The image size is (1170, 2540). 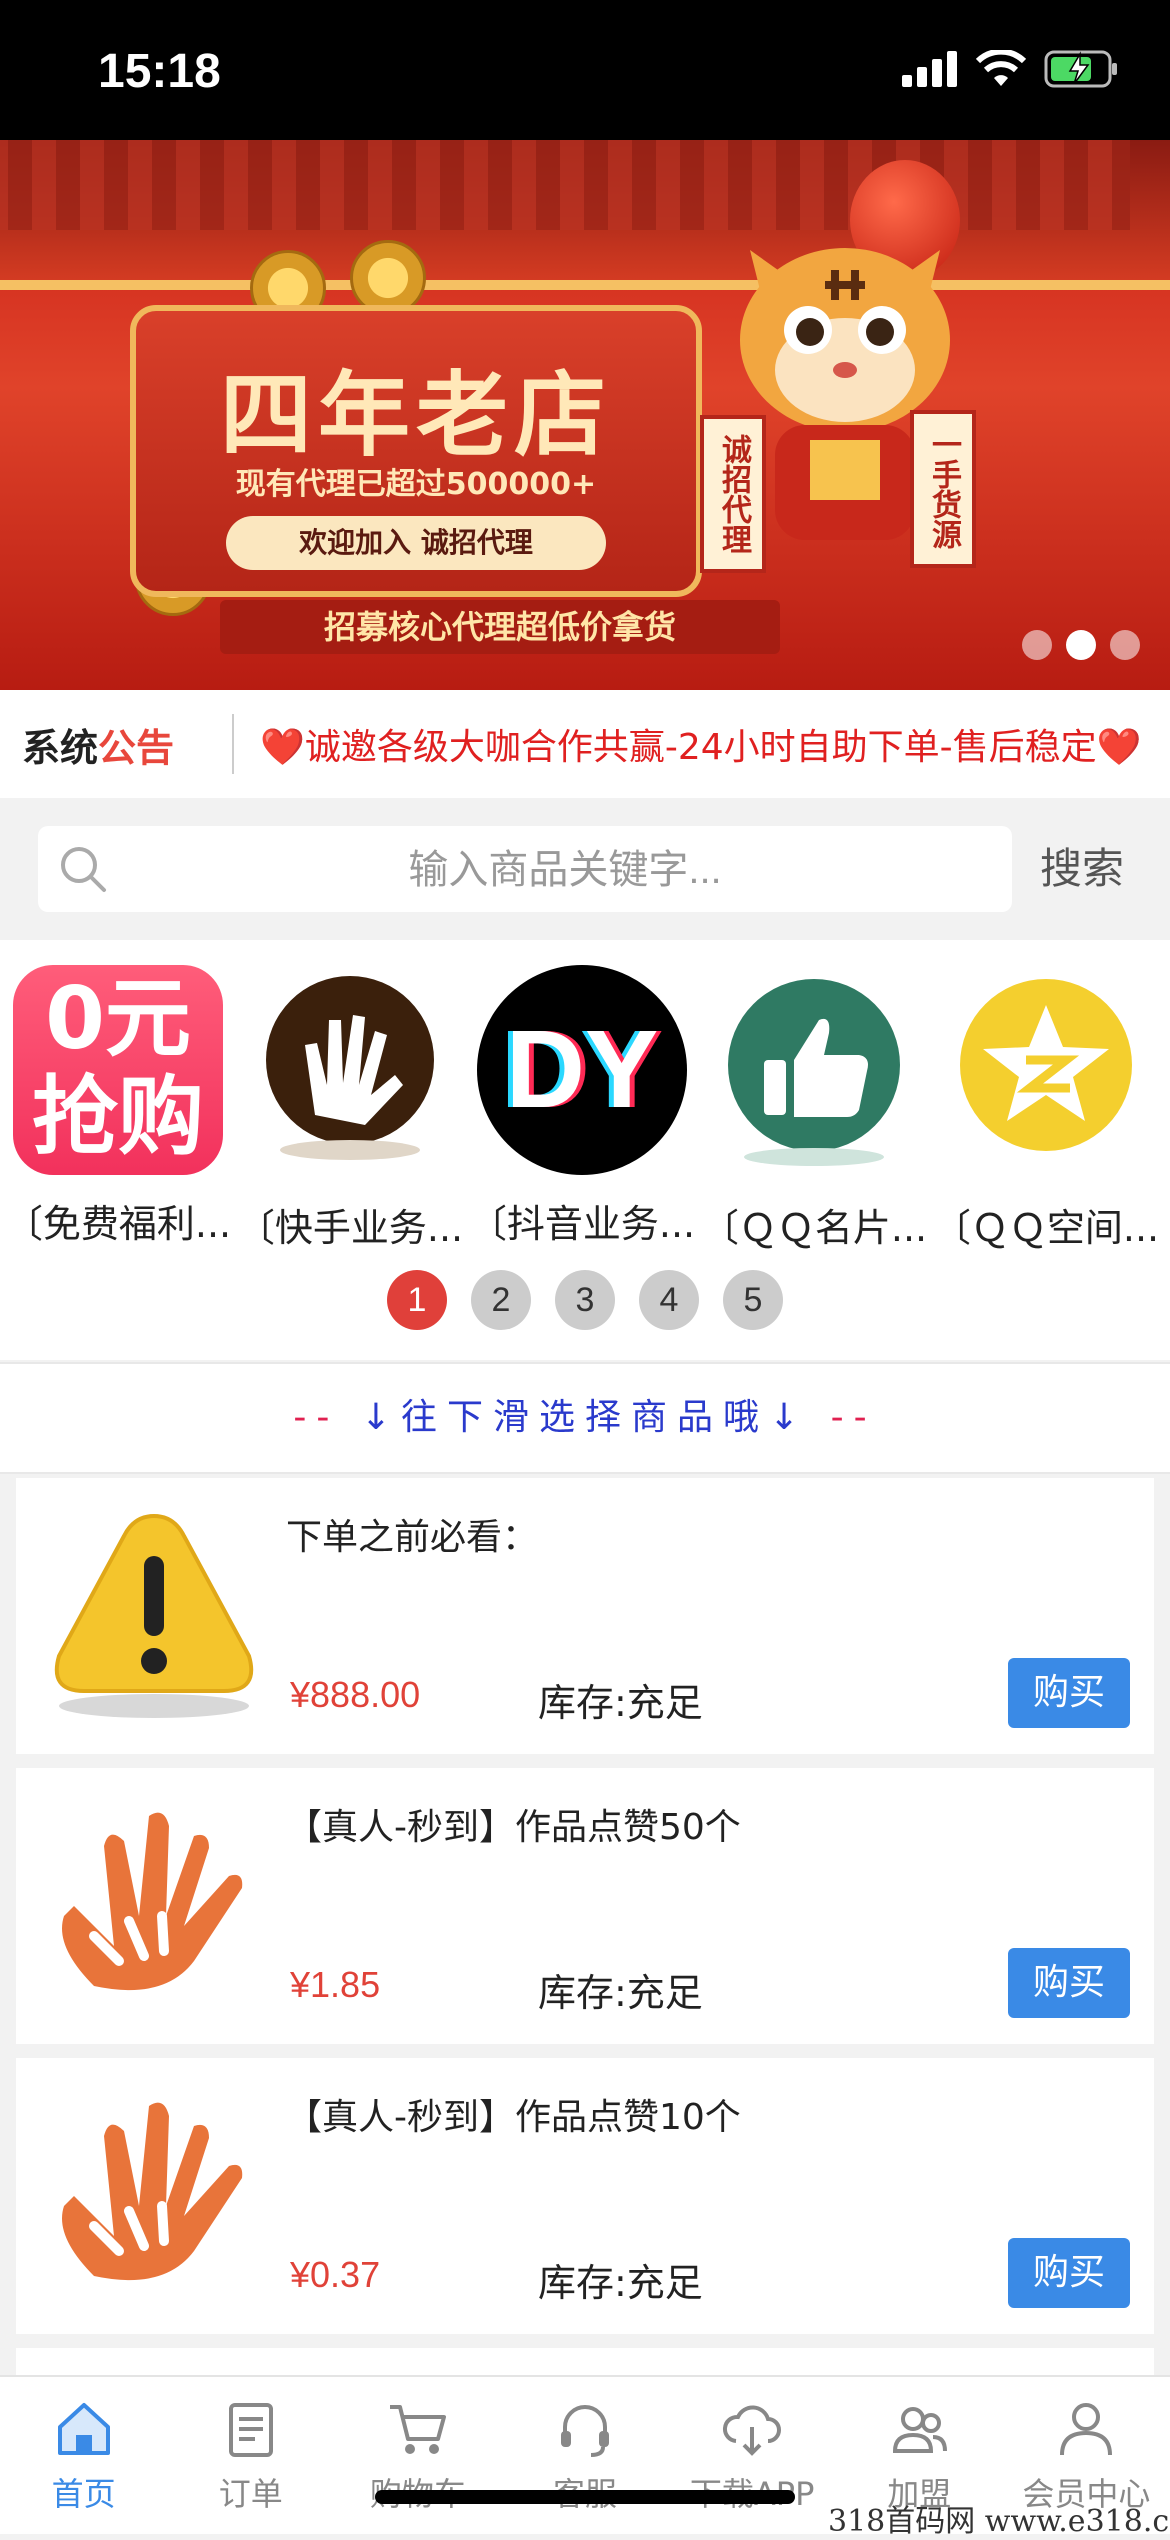 I want to click on product-card-partial, so click(x=585, y=2361).